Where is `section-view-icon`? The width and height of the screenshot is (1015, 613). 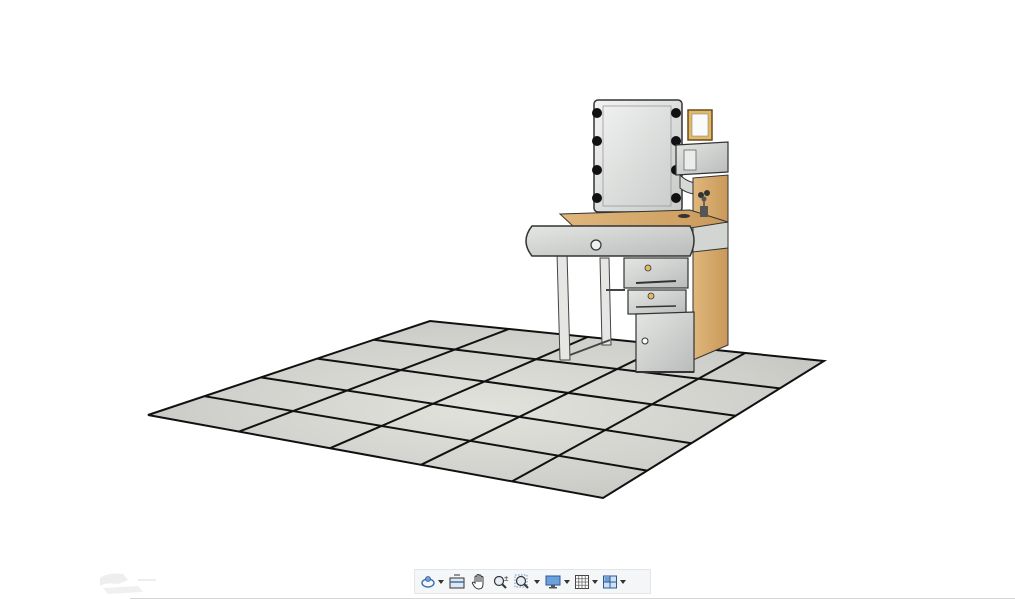 section-view-icon is located at coordinates (457, 581).